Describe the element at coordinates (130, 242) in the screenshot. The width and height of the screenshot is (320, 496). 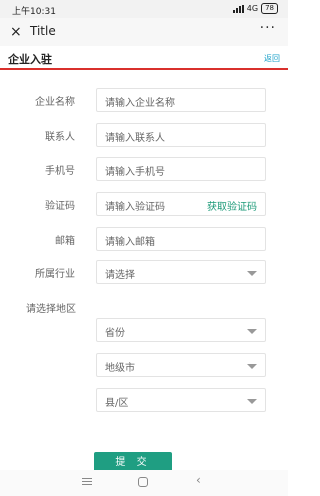
I see `email-placeholder: 请输入邮箱` at that location.